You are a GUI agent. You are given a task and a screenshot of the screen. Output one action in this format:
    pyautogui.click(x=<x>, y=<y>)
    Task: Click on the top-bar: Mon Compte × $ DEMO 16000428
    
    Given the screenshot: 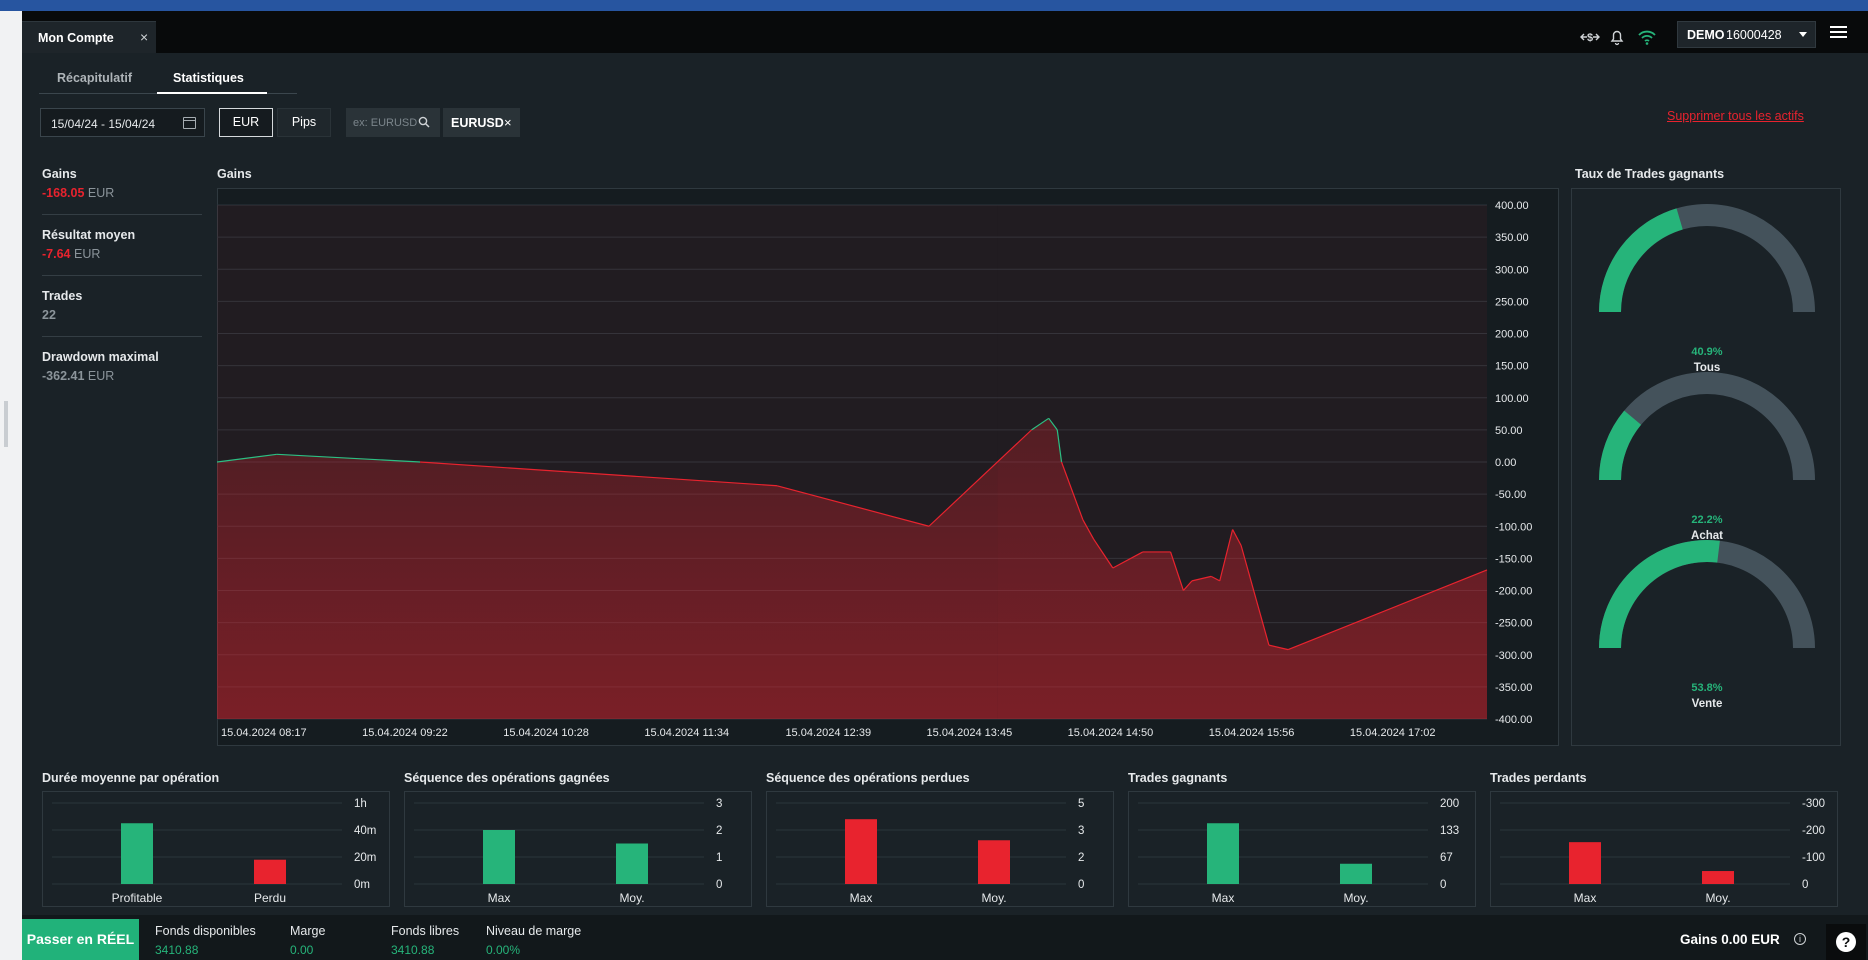 What is the action you would take?
    pyautogui.click(x=945, y=32)
    